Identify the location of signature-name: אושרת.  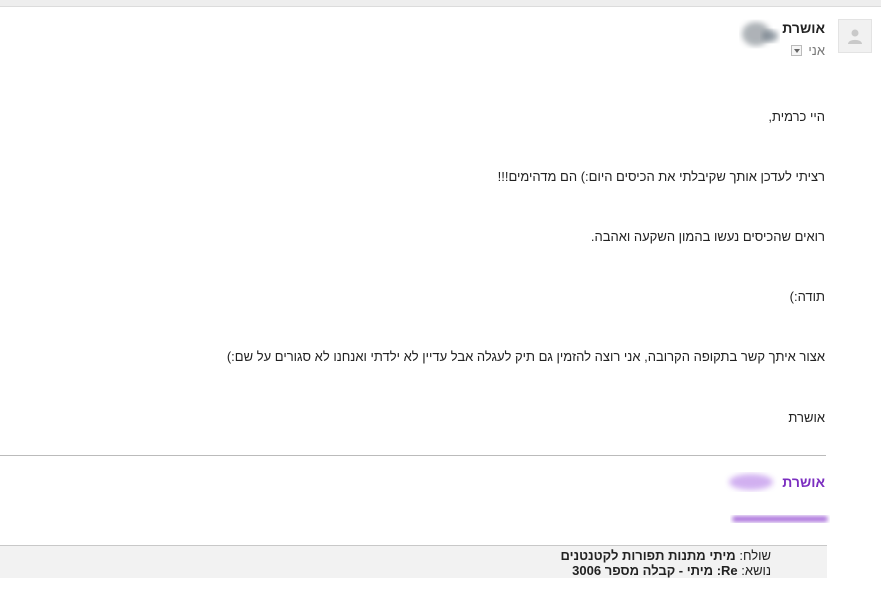
(803, 482).